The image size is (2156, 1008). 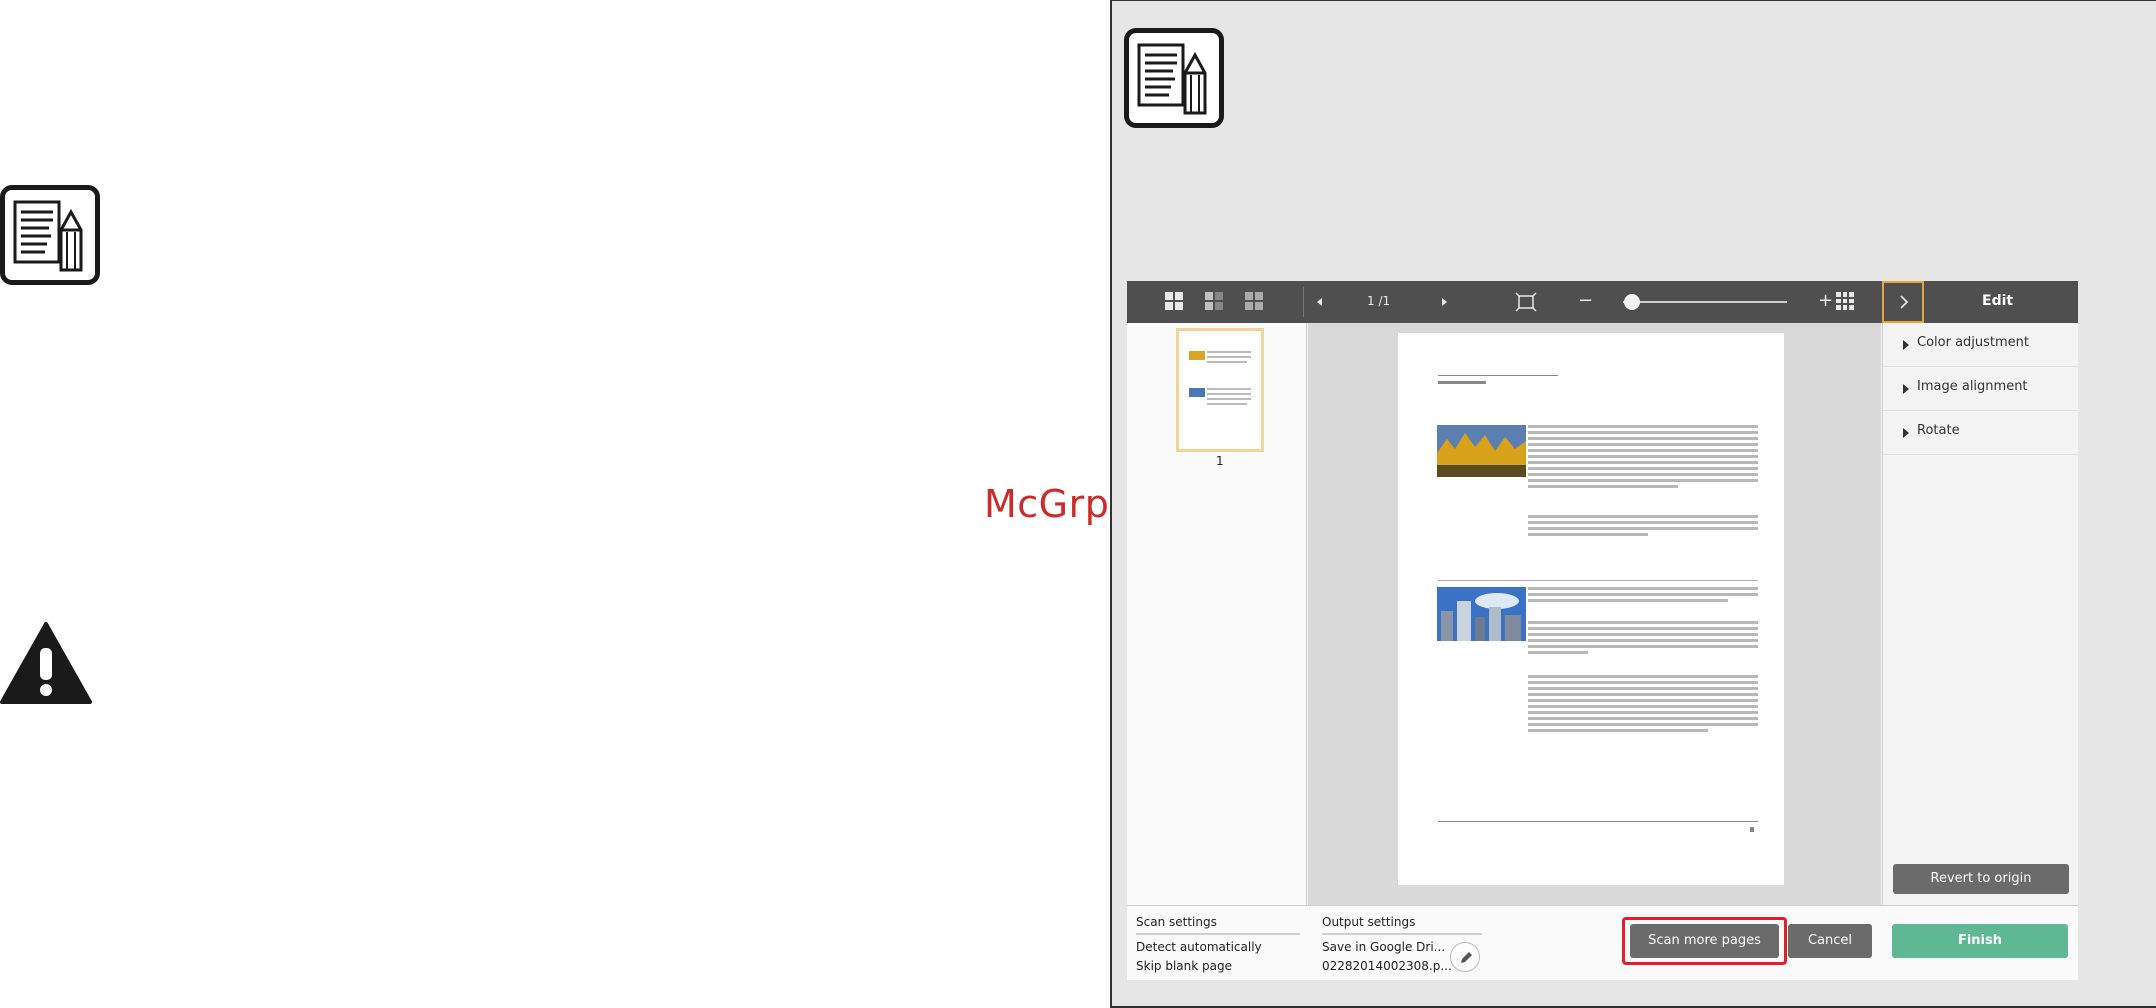 I want to click on scanned-document-preview, so click(x=1591, y=609).